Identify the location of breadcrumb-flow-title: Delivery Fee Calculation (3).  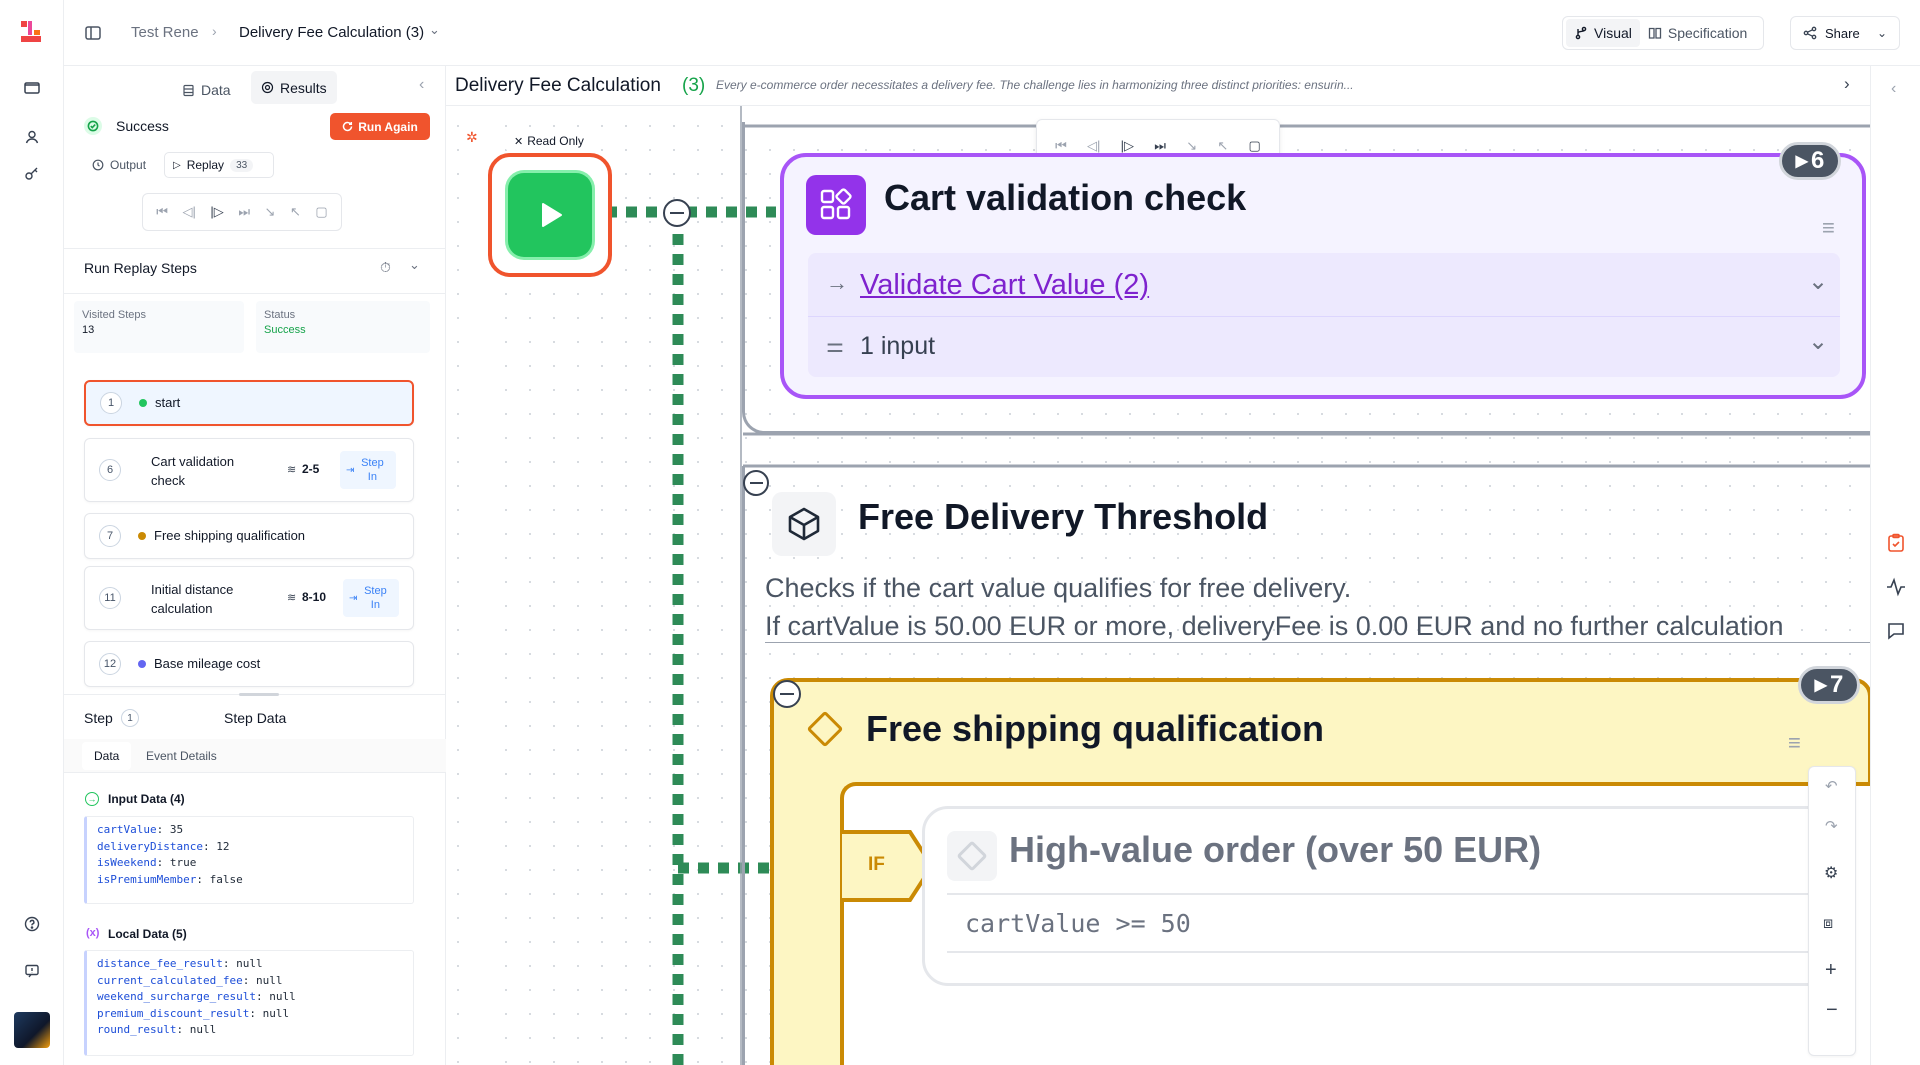
(331, 32).